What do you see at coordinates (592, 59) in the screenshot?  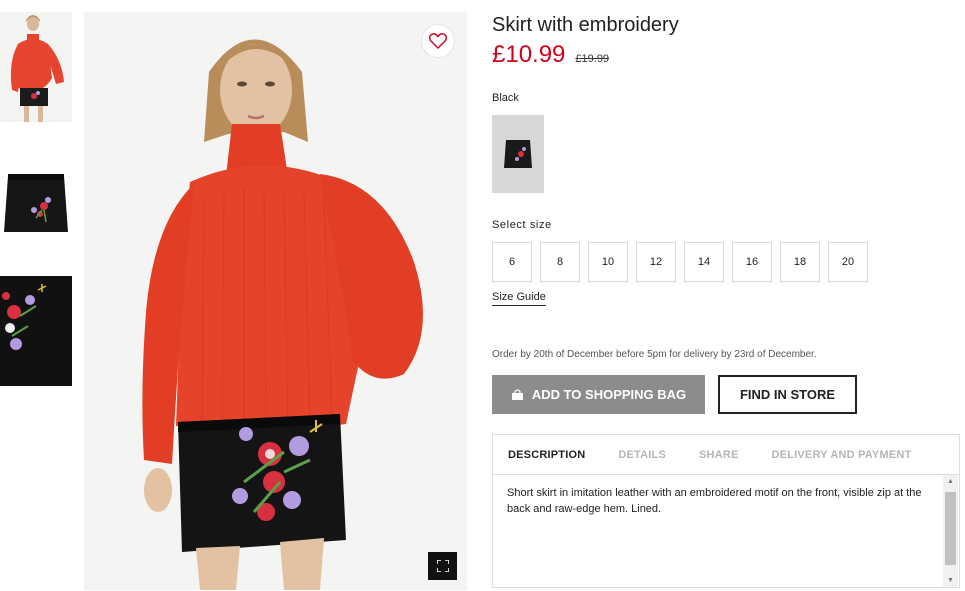 I see `original-price: £19.99` at bounding box center [592, 59].